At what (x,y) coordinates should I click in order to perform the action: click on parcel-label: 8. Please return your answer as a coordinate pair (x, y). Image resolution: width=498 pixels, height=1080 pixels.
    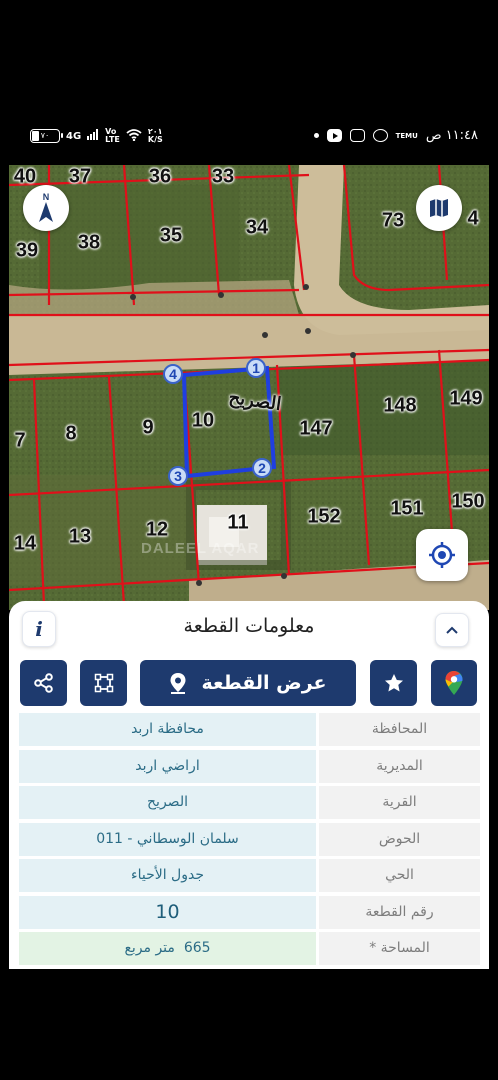
    Looking at the image, I should click on (70, 434).